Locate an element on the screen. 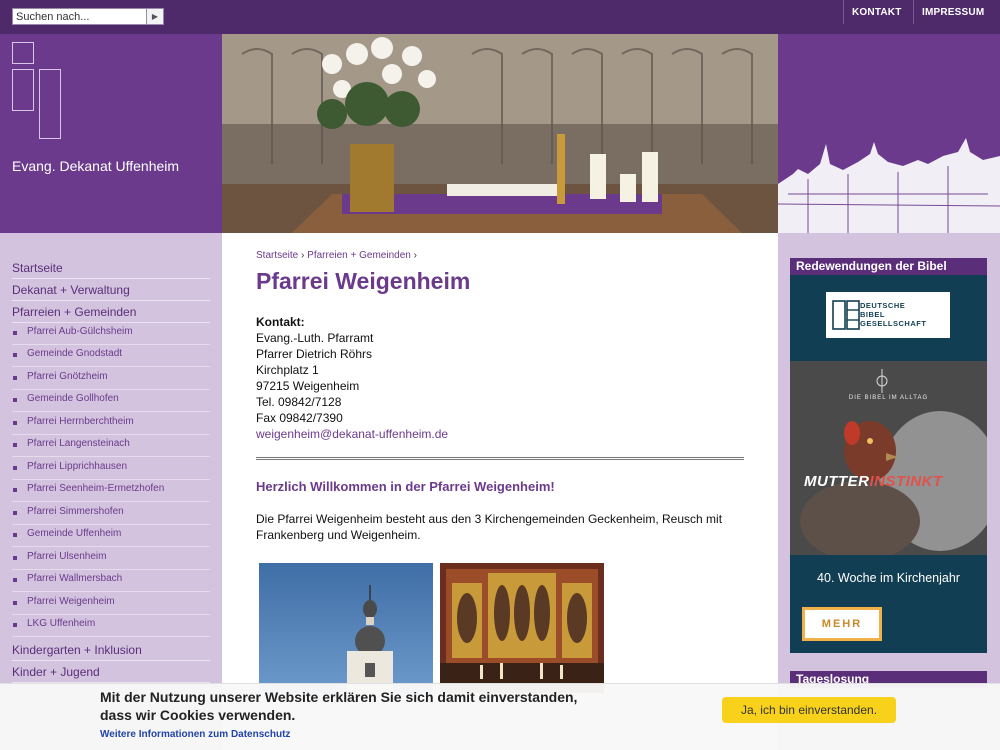 The width and height of the screenshot is (1000, 750). breadcrumb: Startseite › Pfarreien + Gemeinden › is located at coordinates (336, 255).